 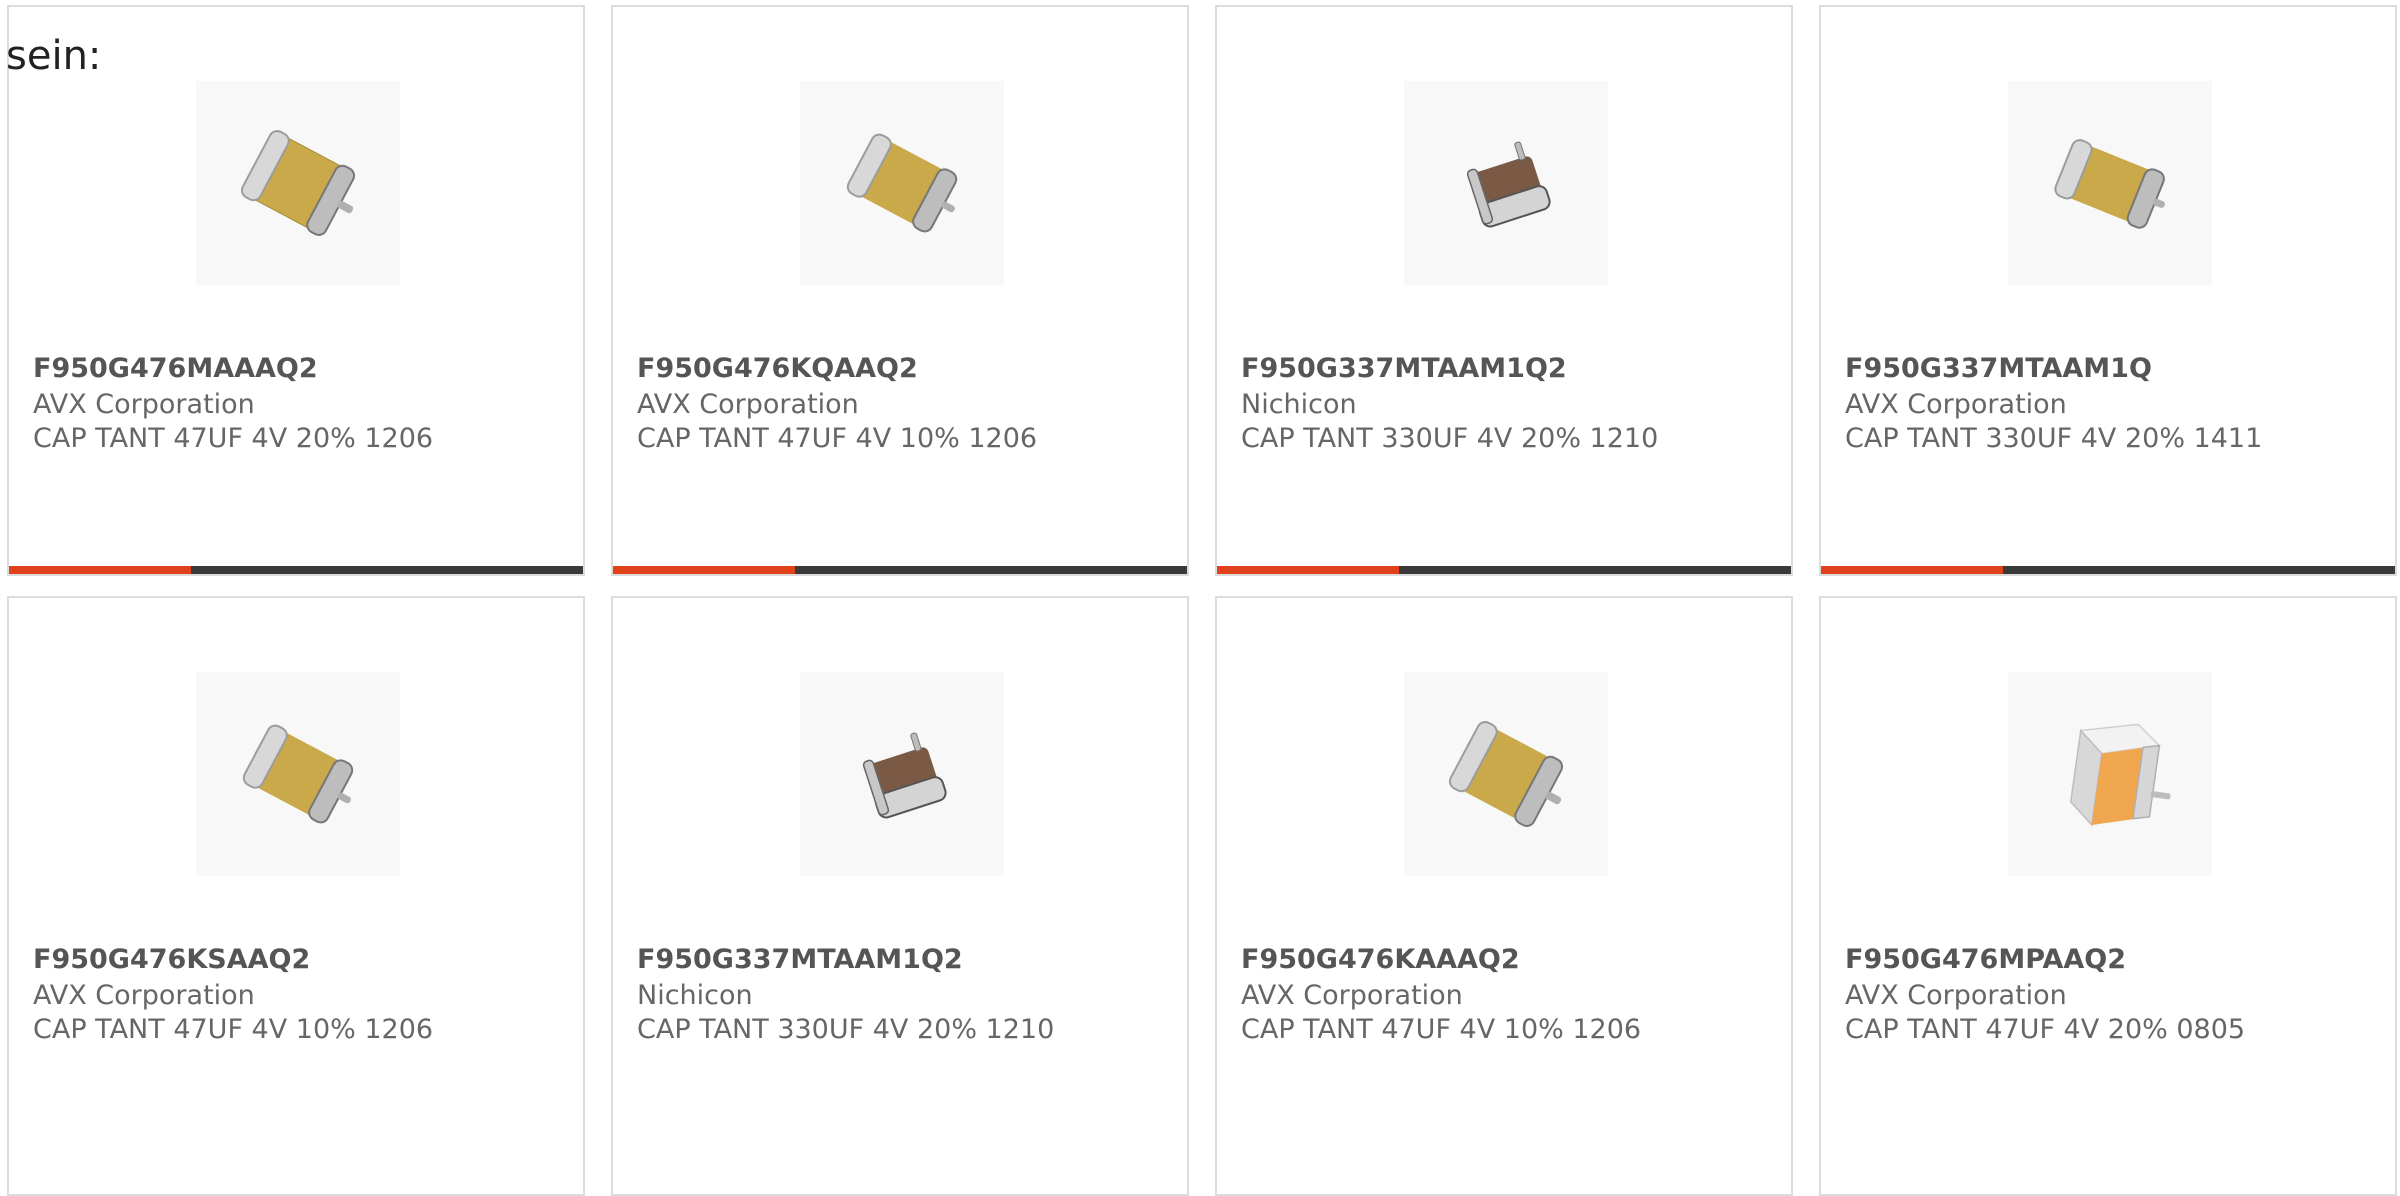 I want to click on part-number: F950G476MPAAQ2, so click(x=1985, y=959).